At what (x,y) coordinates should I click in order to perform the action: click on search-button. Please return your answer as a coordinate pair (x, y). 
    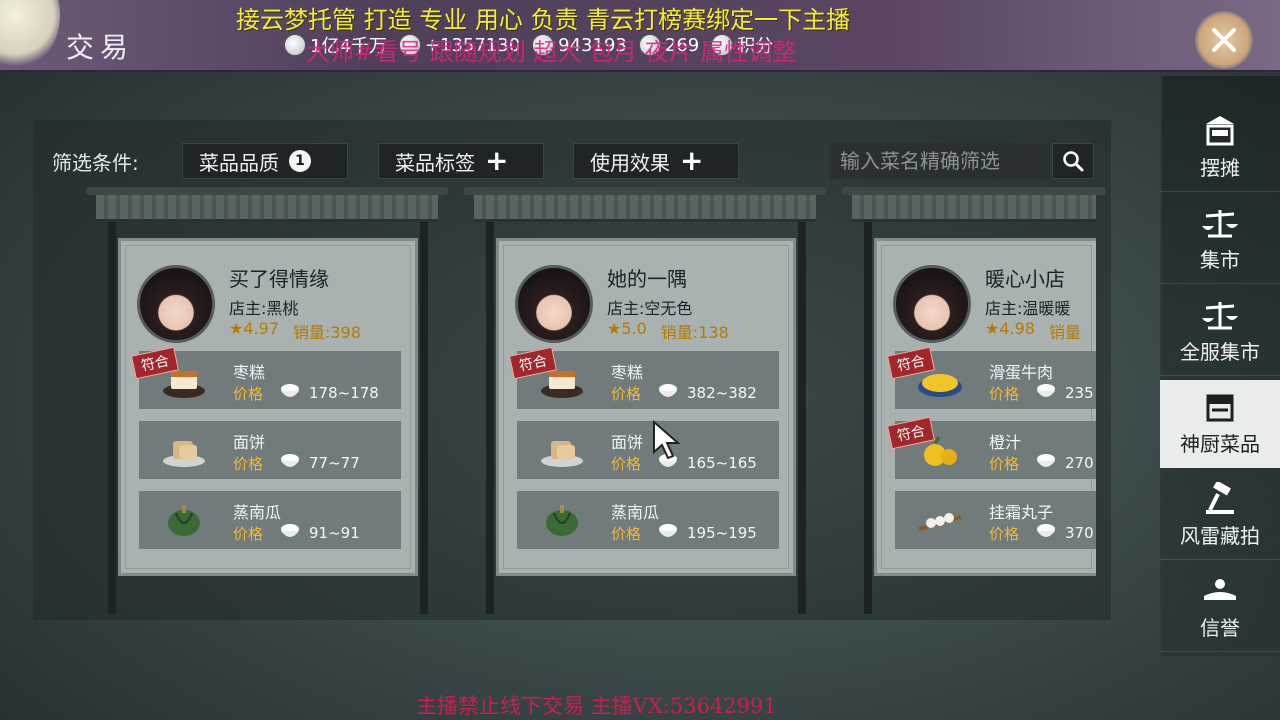
    Looking at the image, I should click on (1073, 161).